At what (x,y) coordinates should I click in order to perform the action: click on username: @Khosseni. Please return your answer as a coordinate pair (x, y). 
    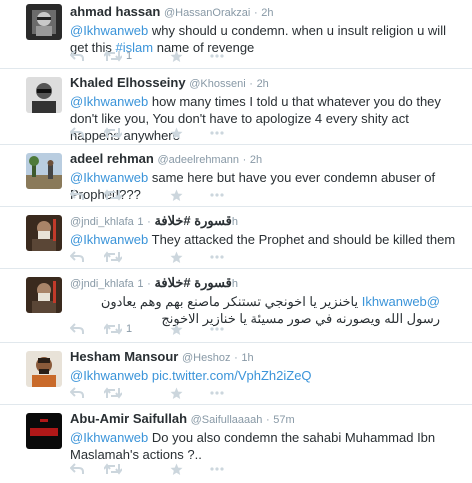
    Looking at the image, I should click on (217, 84).